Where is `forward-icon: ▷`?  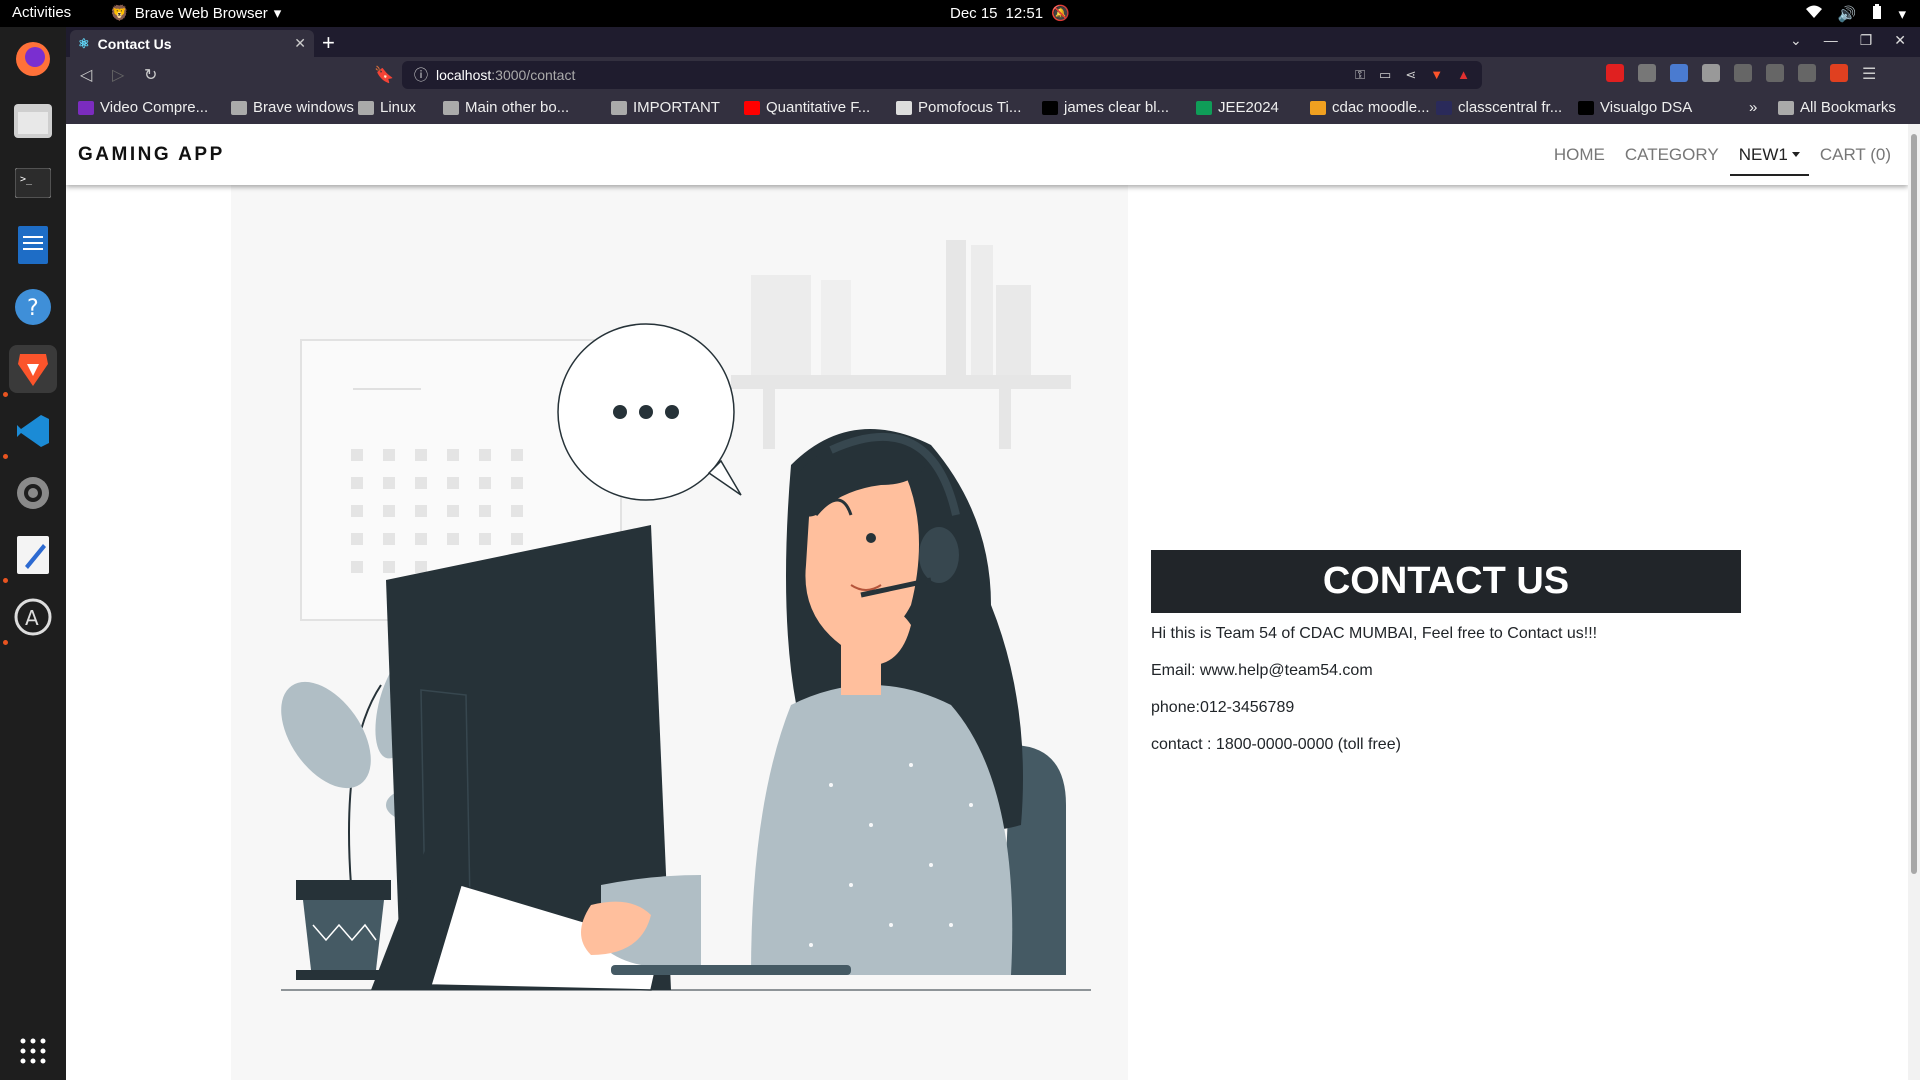 forward-icon: ▷ is located at coordinates (118, 75).